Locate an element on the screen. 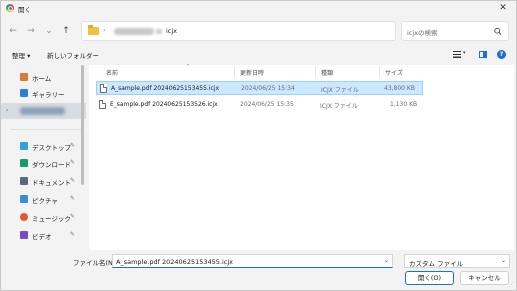  sidebar-item-documents: ドキュメント ✎ is located at coordinates (43, 181).